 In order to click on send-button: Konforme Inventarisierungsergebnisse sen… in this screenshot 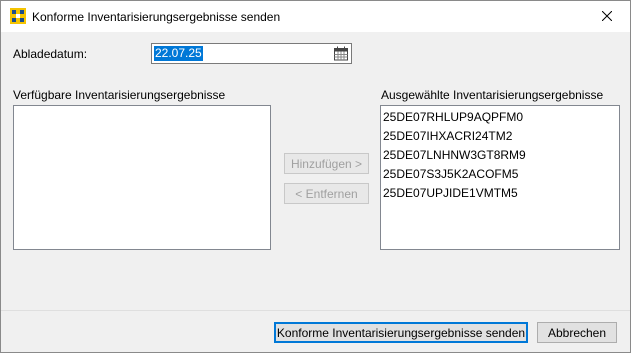, I will do `click(401, 332)`.